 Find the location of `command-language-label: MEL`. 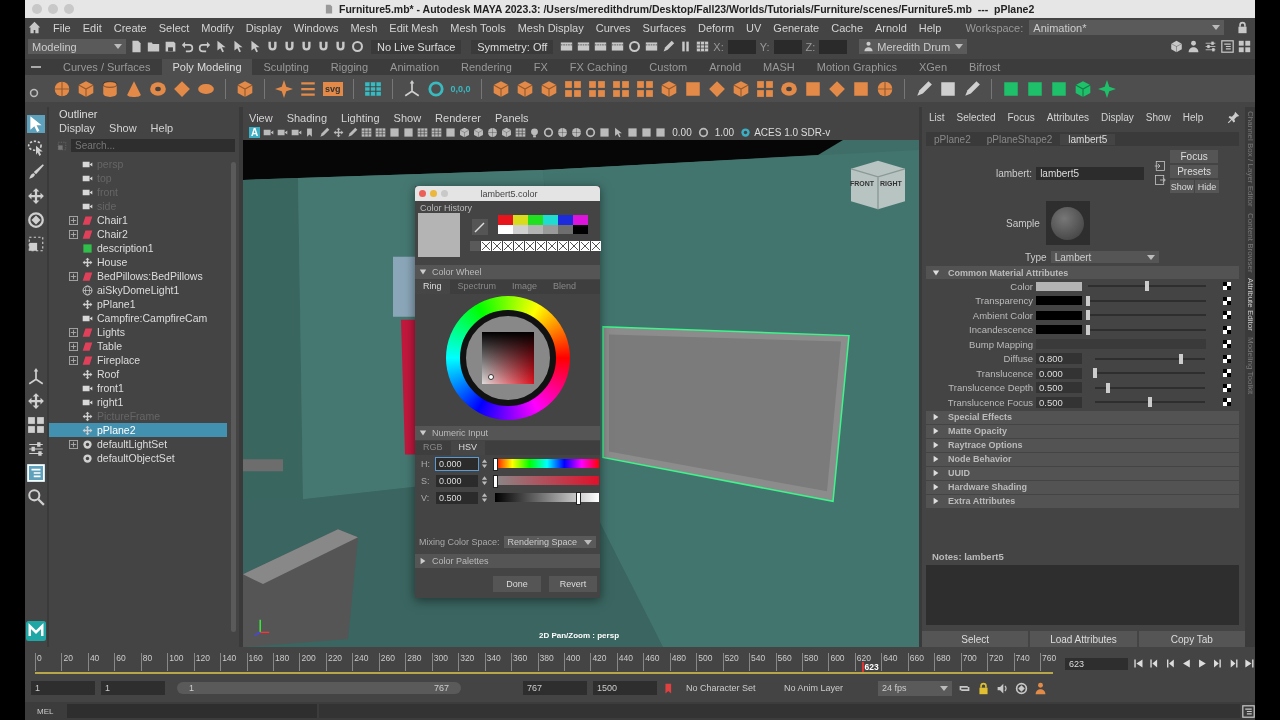

command-language-label: MEL is located at coordinates (45, 711).